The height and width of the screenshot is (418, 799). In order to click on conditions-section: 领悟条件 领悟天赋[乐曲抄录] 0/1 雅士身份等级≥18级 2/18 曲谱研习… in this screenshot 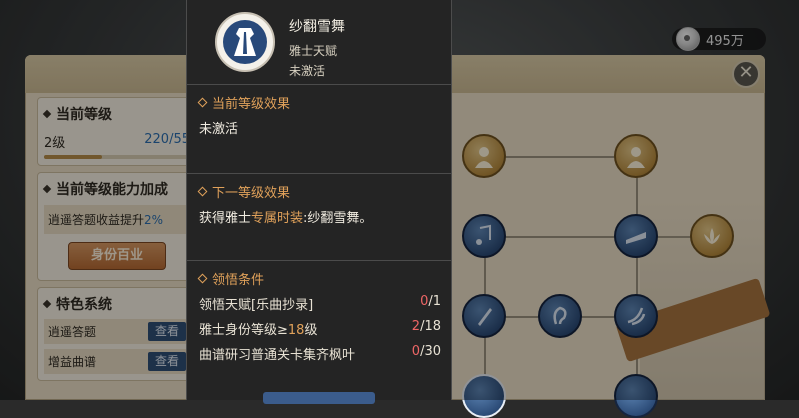, I will do `click(319, 317)`.